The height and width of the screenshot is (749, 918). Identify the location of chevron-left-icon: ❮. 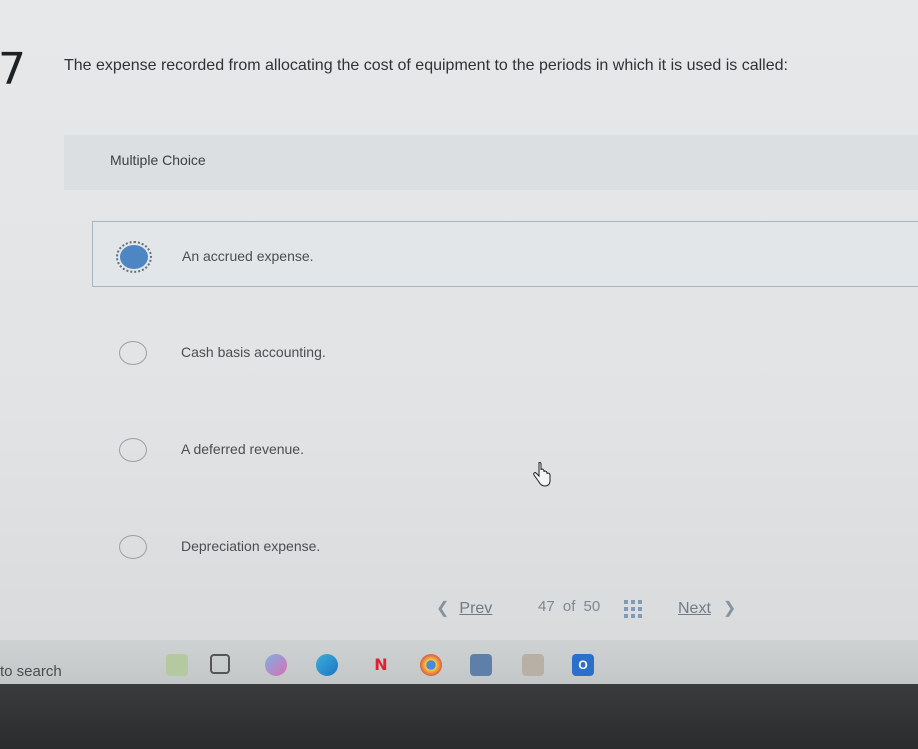
(443, 608).